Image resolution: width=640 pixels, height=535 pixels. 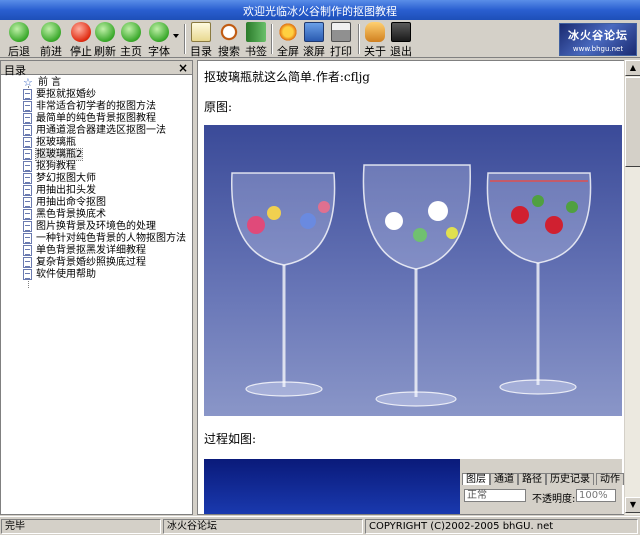 I want to click on process-image-area, so click(x=332, y=486).